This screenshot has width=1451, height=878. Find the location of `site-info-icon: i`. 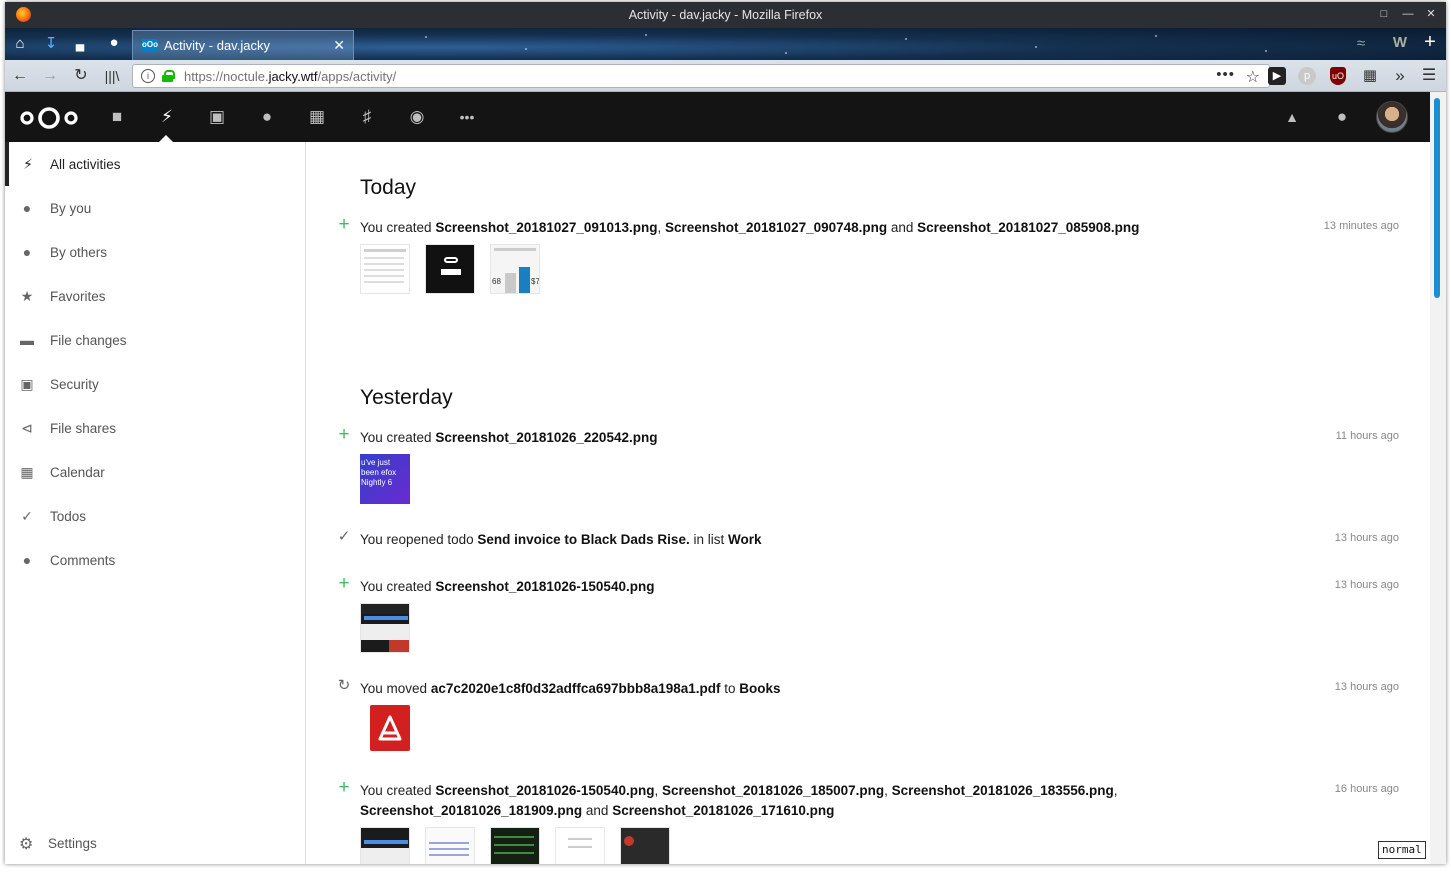

site-info-icon: i is located at coordinates (148, 76).